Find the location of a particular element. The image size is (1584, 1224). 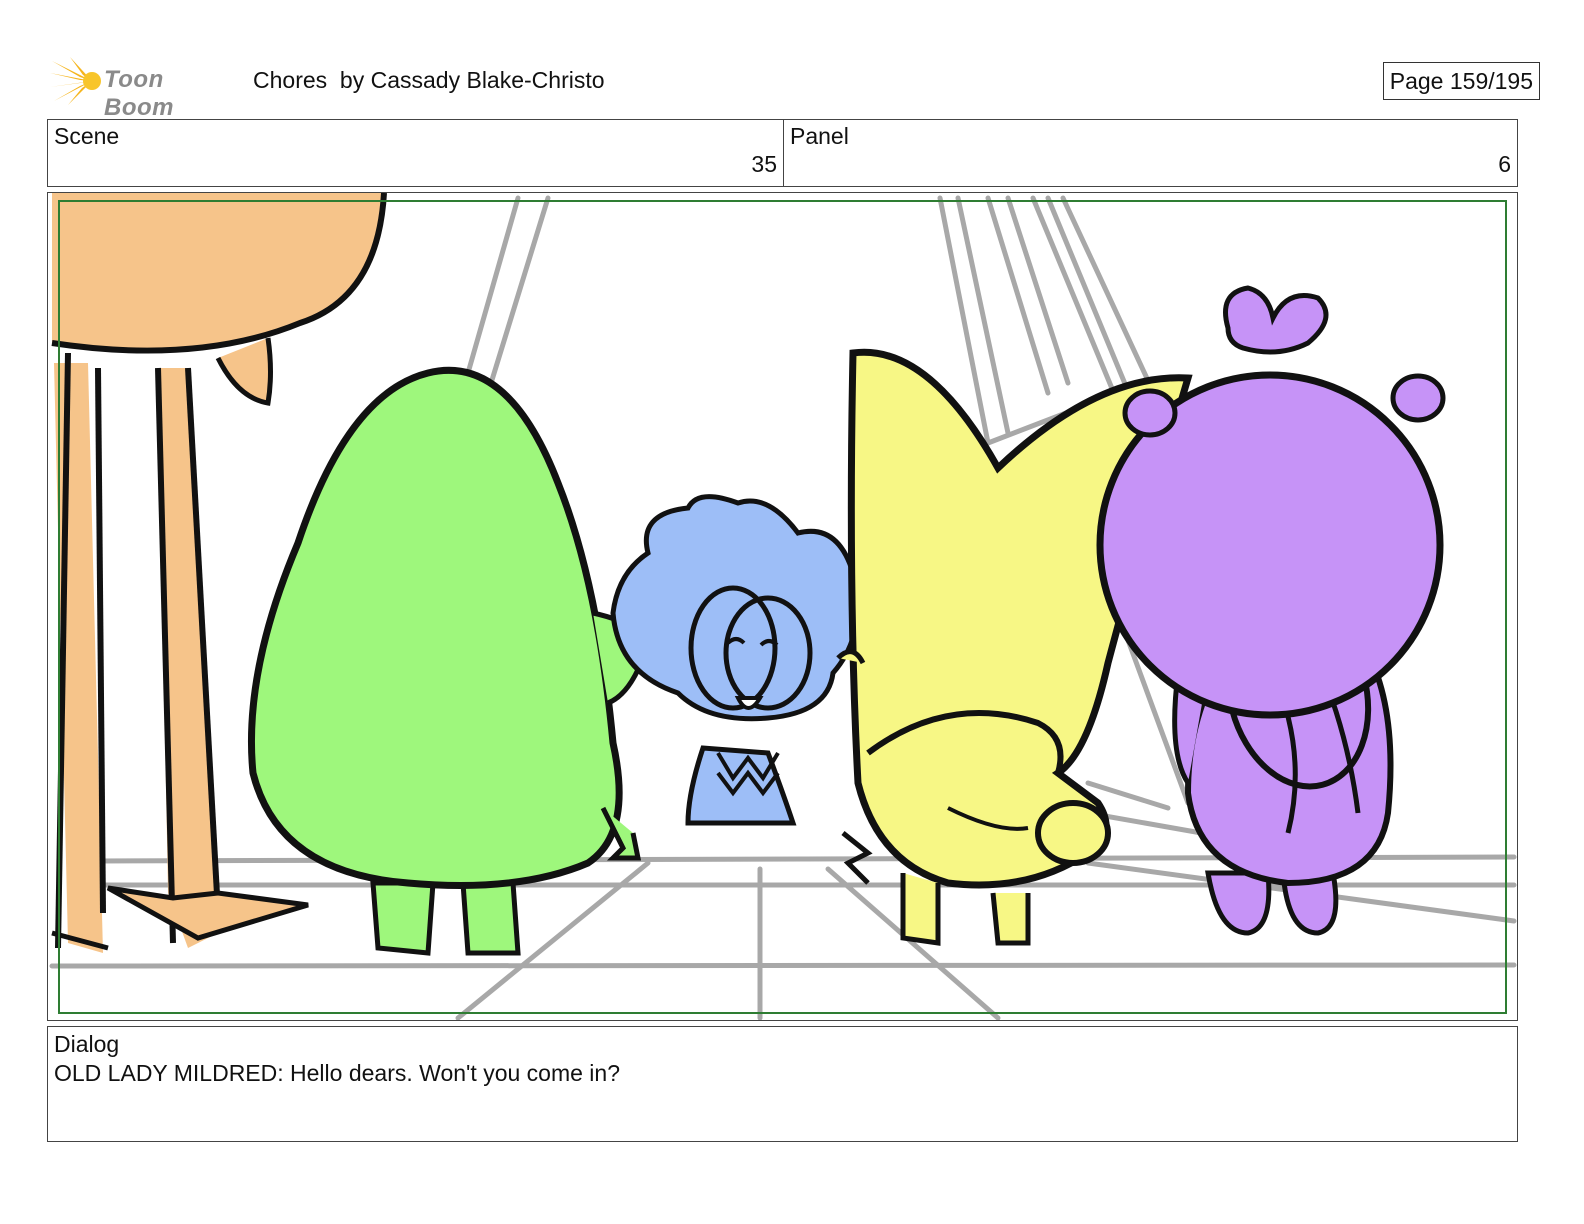

toon-boom-logo: Toon Boom is located at coordinates (145, 88).